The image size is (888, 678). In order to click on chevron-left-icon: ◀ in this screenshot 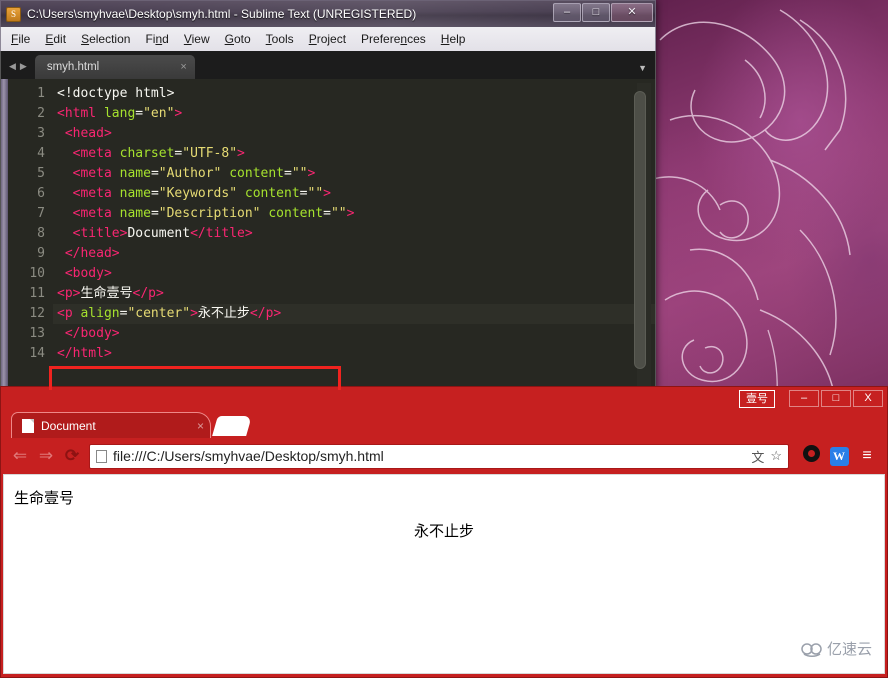, I will do `click(12, 66)`.